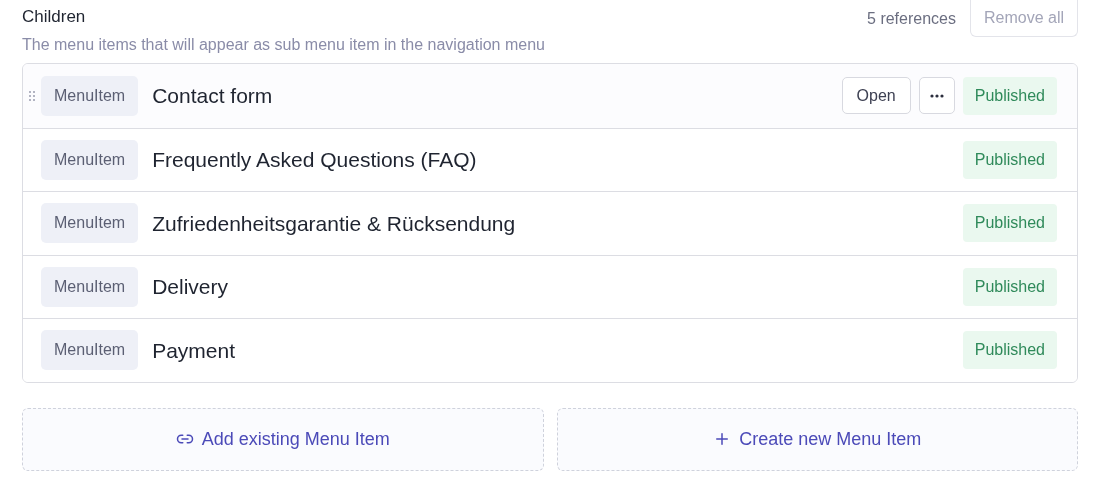 This screenshot has width=1100, height=494. I want to click on item-title: Delivery, so click(190, 287).